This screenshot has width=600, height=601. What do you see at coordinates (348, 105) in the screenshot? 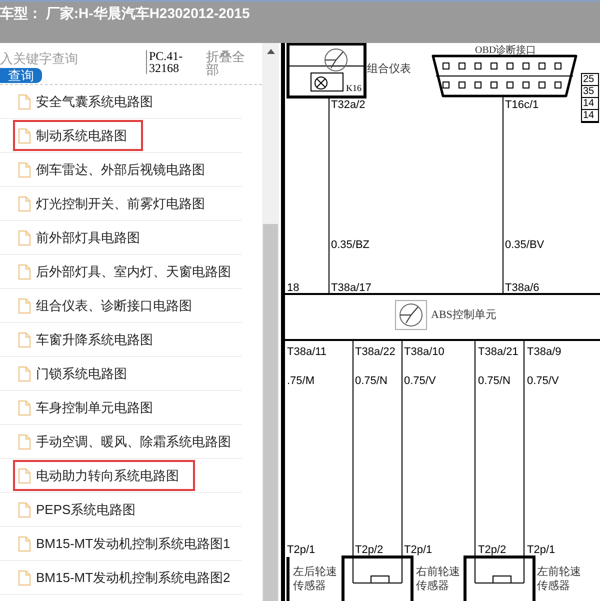
I see `wire-label: T32a/2` at bounding box center [348, 105].